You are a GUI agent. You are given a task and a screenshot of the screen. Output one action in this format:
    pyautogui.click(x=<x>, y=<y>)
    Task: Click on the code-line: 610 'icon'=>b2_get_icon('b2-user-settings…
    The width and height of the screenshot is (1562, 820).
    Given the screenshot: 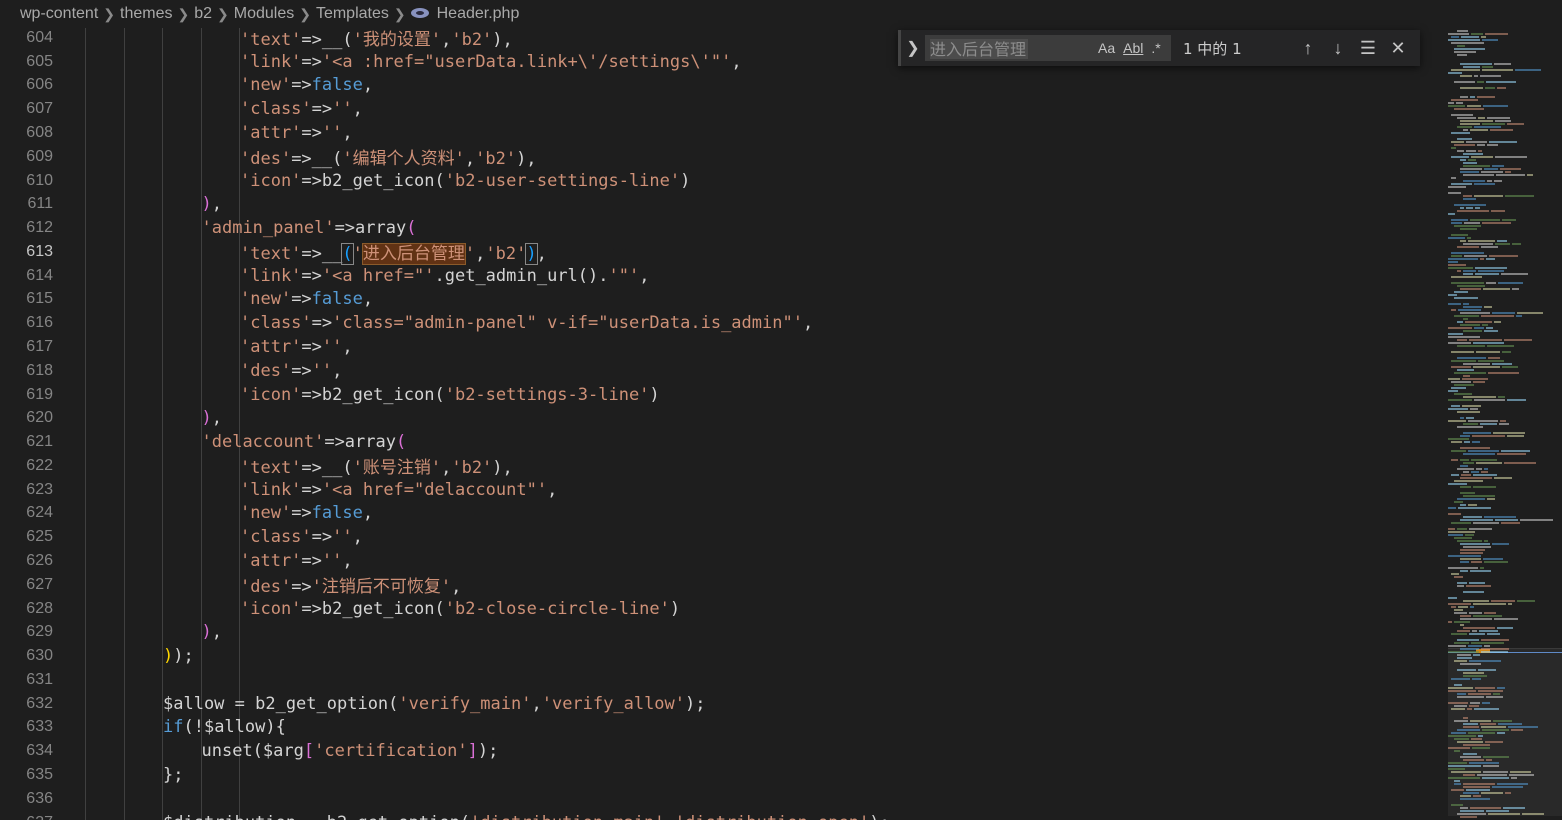 What is the action you would take?
    pyautogui.click(x=720, y=181)
    